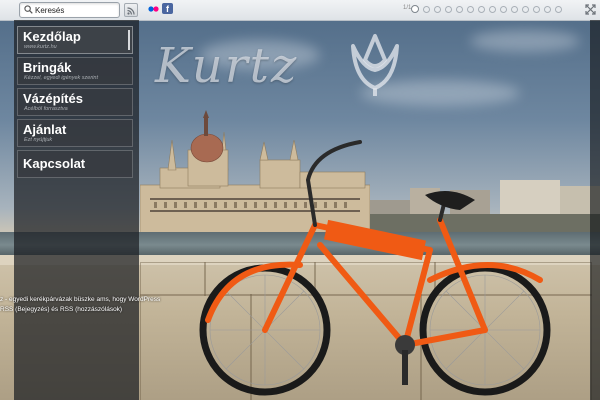 Image resolution: width=600 pixels, height=400 pixels. Describe the element at coordinates (38, 140) in the screenshot. I see `nav-item-subtitle: Ezt nyújtjuk` at that location.